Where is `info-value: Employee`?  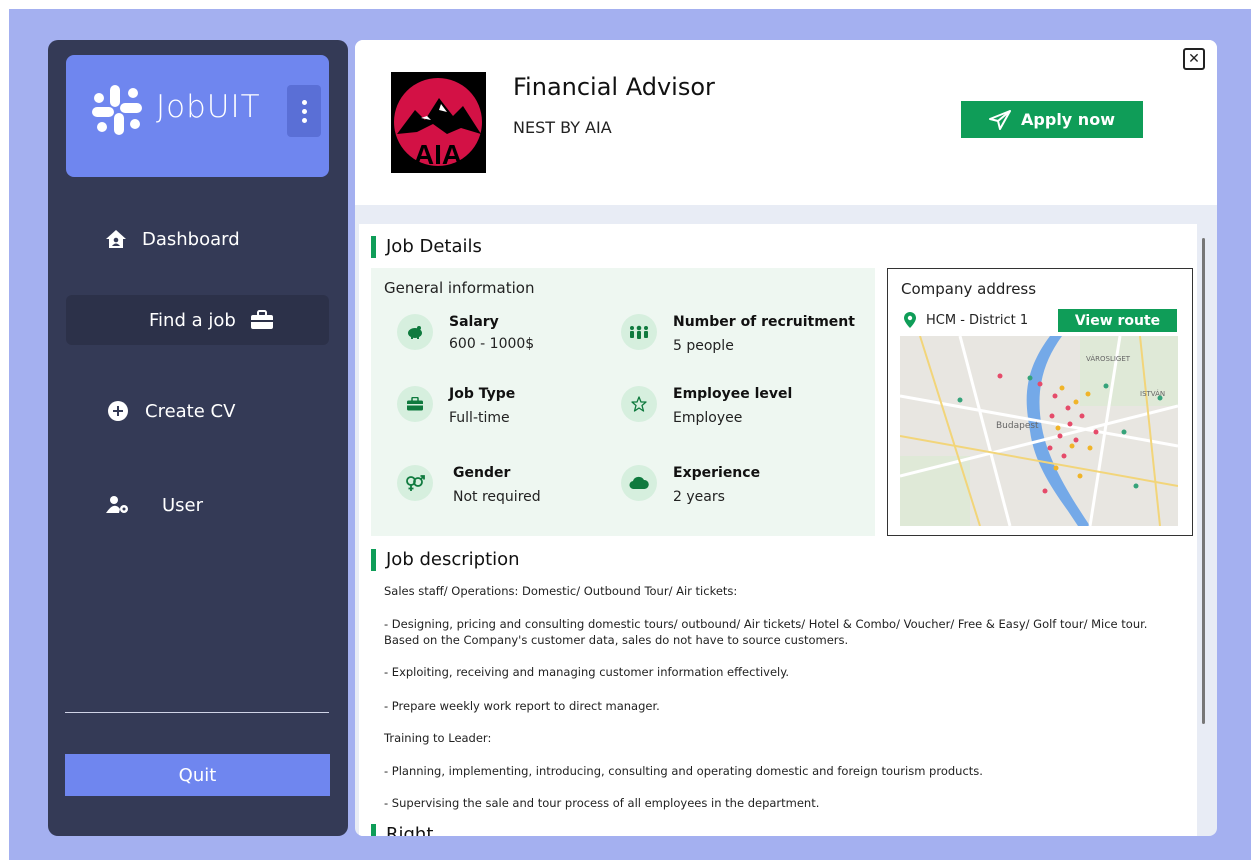 info-value: Employee is located at coordinates (708, 418).